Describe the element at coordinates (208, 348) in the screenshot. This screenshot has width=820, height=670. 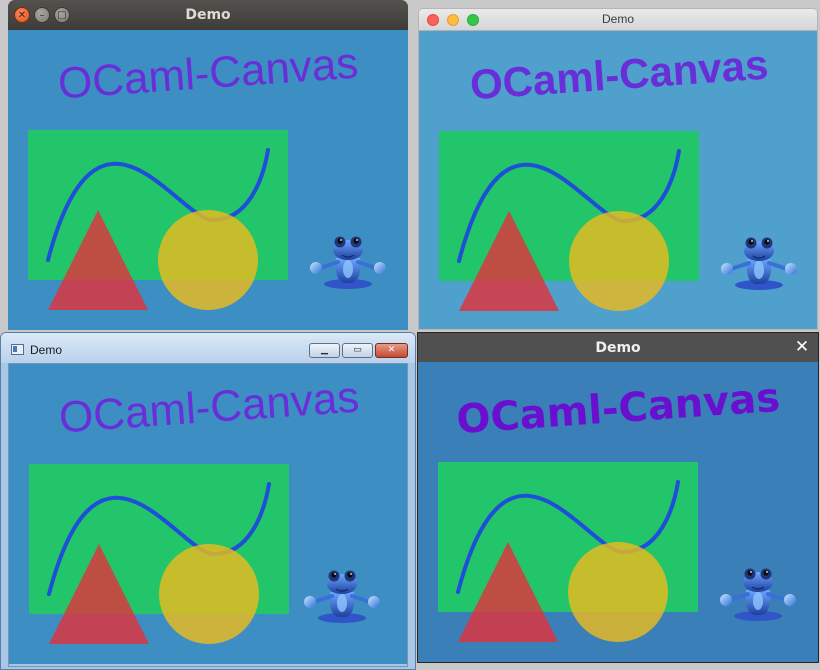
I see `title-bar: Demo ▁ ▭ ✕` at that location.